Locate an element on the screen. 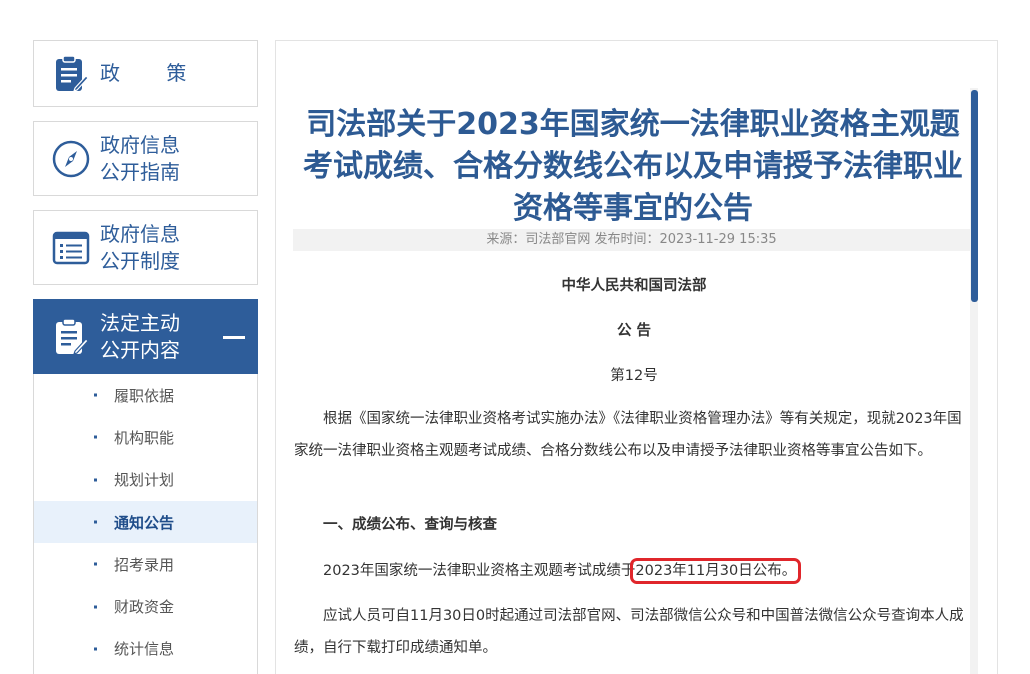 The width and height of the screenshot is (1030, 674). sidebar-item-guide: 政府信息 公开指南 is located at coordinates (145, 158).